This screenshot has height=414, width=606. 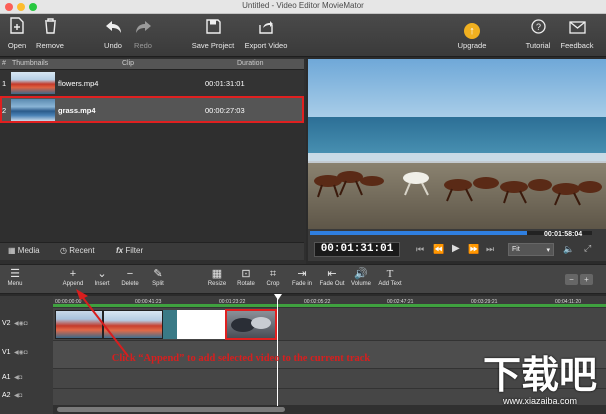 What do you see at coordinates (539, 376) in the screenshot?
I see `watermark-text: 下载吧` at bounding box center [539, 376].